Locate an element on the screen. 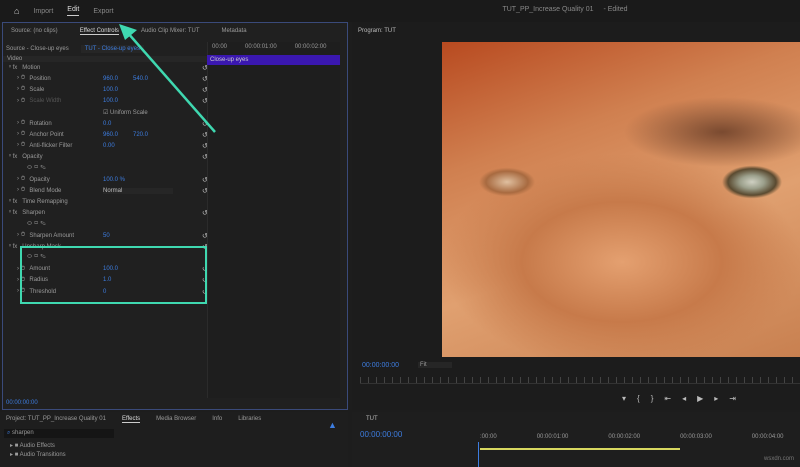 The height and width of the screenshot is (467, 800). program-scrubber is located at coordinates (580, 380).